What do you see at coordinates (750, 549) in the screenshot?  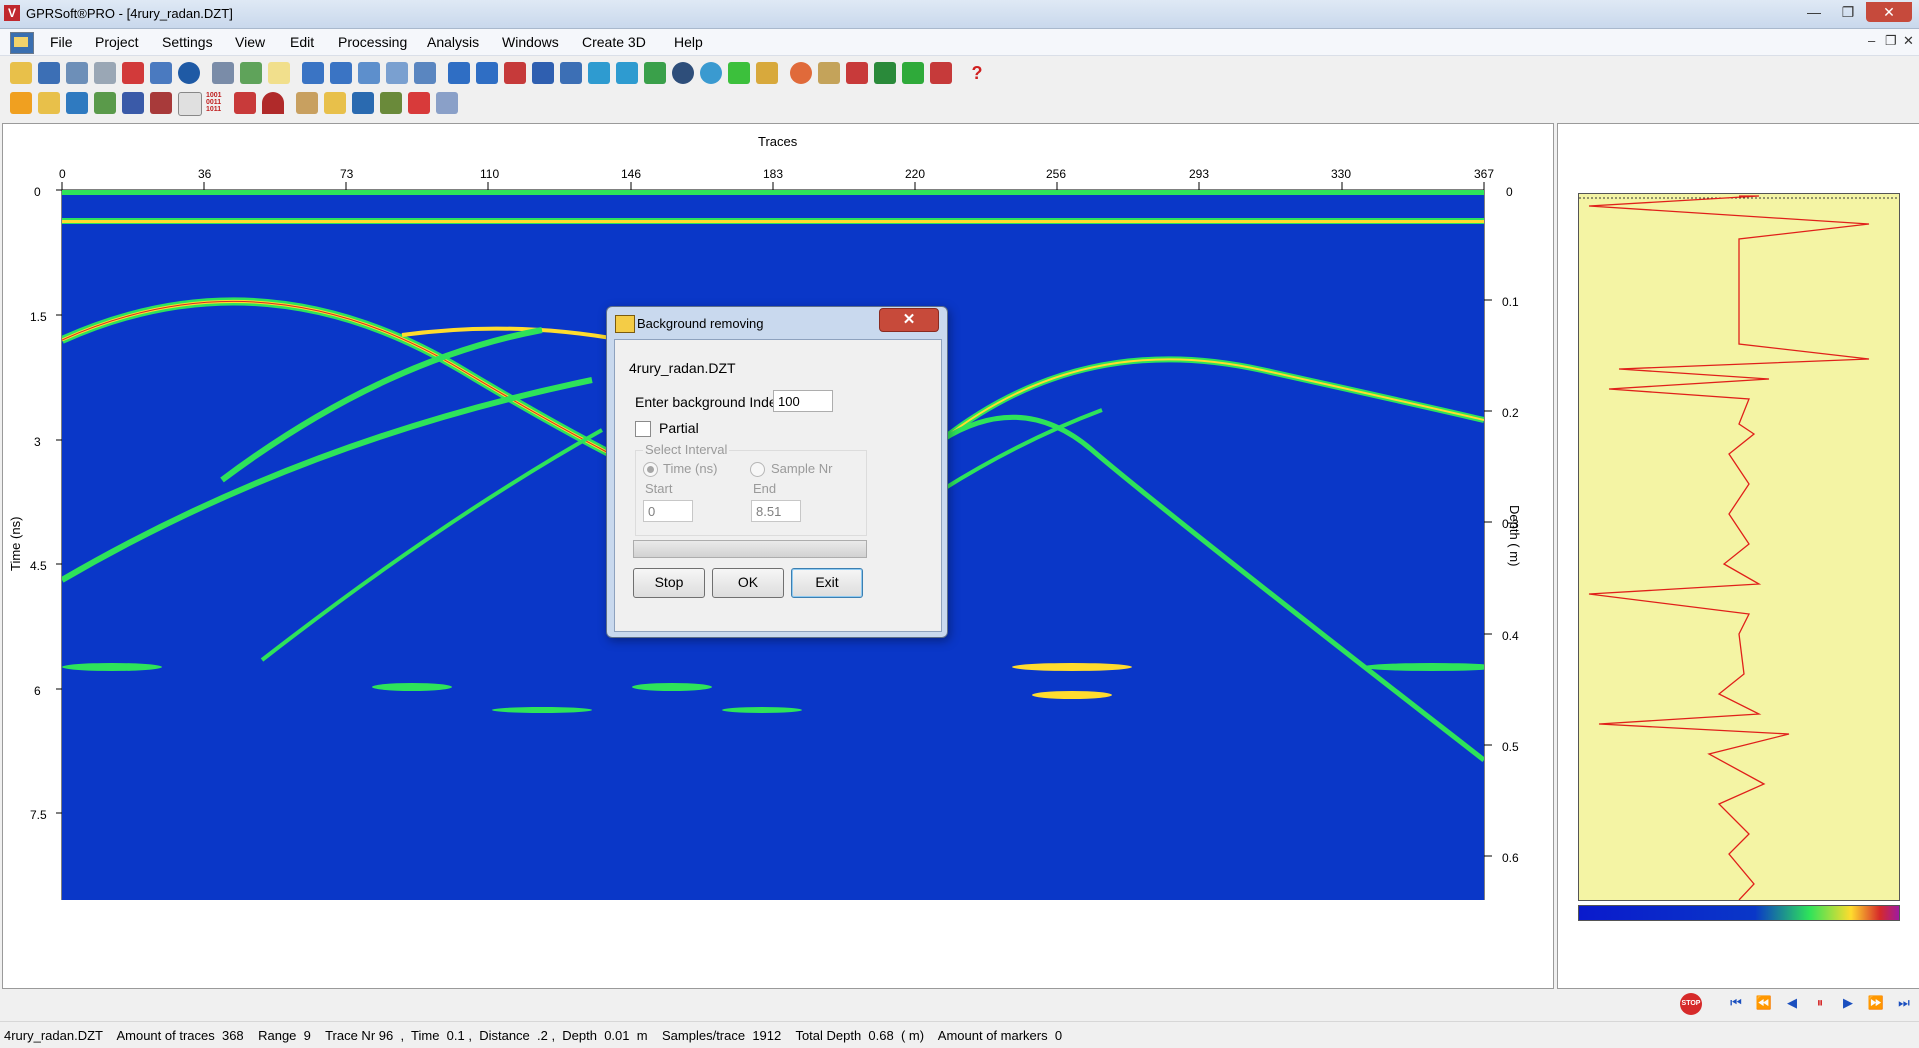 I see `progress-bar` at bounding box center [750, 549].